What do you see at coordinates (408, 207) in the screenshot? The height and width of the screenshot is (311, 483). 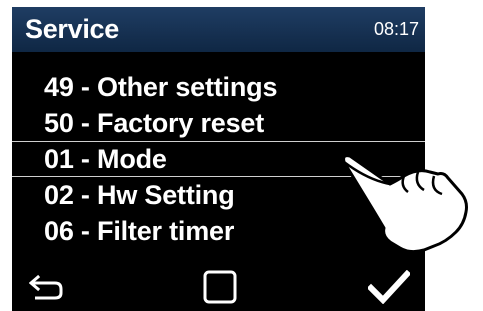 I see `pointing-hand-icon` at bounding box center [408, 207].